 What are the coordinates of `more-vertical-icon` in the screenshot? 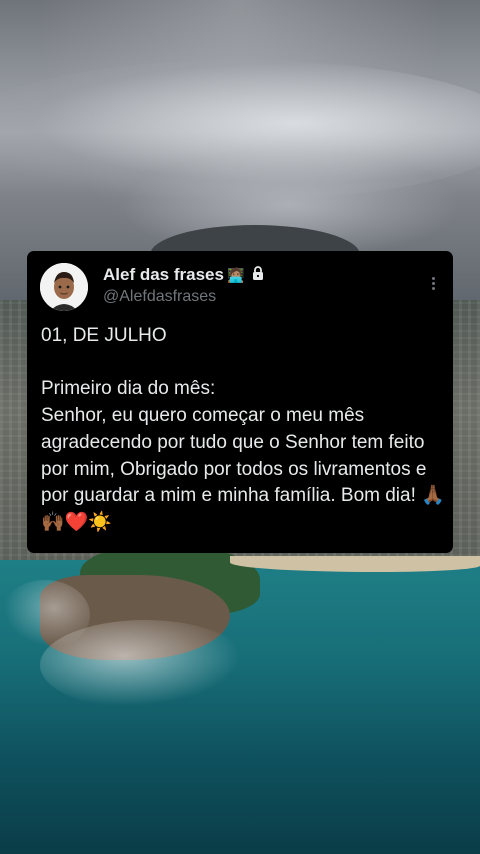 It's located at (433, 283).